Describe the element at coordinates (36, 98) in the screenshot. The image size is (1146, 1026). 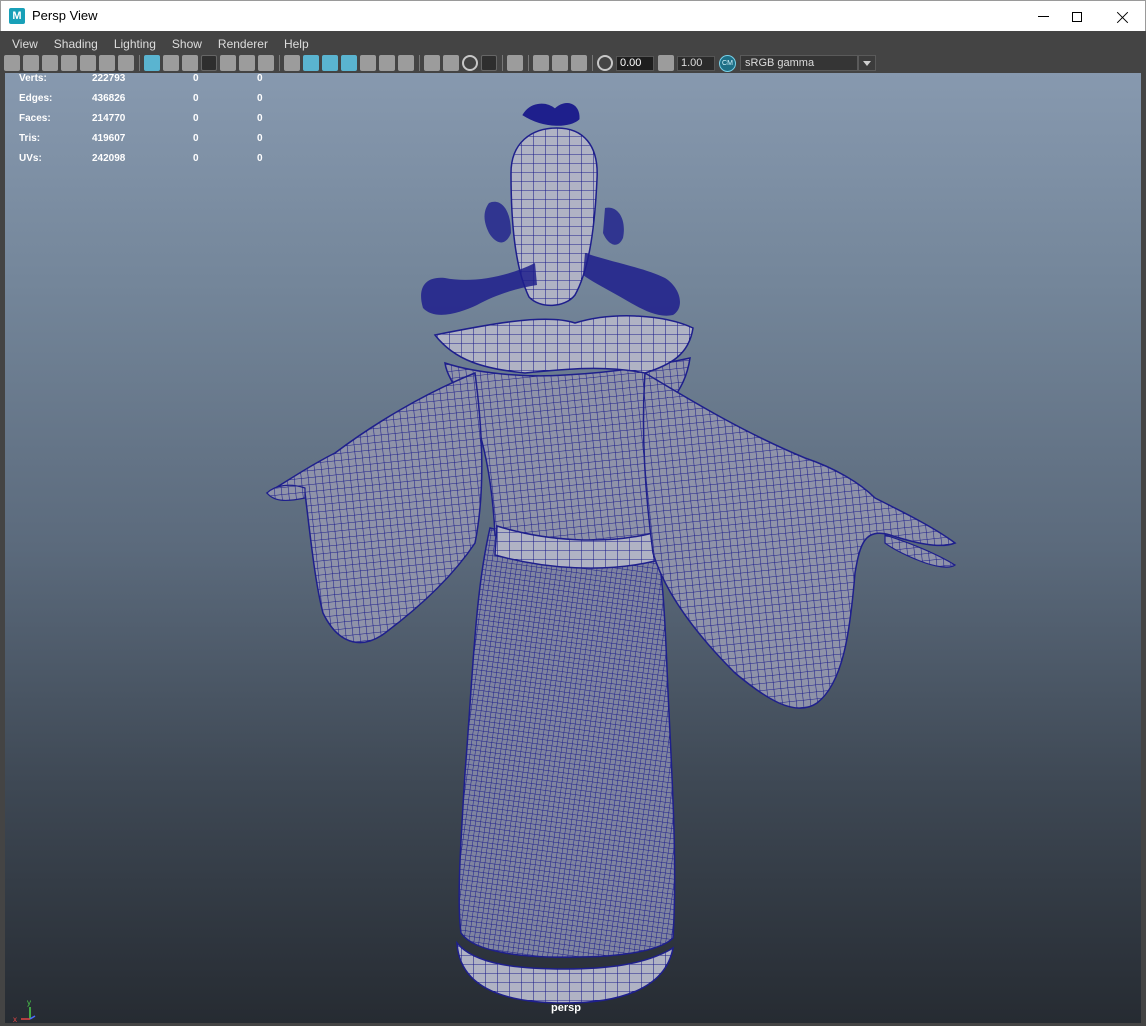
I see `hud-label: Edges:` at that location.